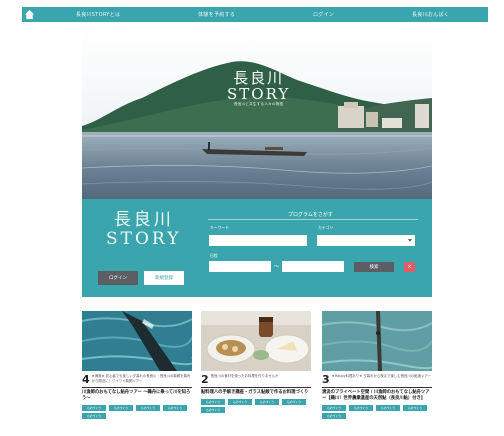 This screenshot has height=436, width=504. What do you see at coordinates (144, 239) in the screenshot?
I see `panel-logo-story: STORY` at bounding box center [144, 239].